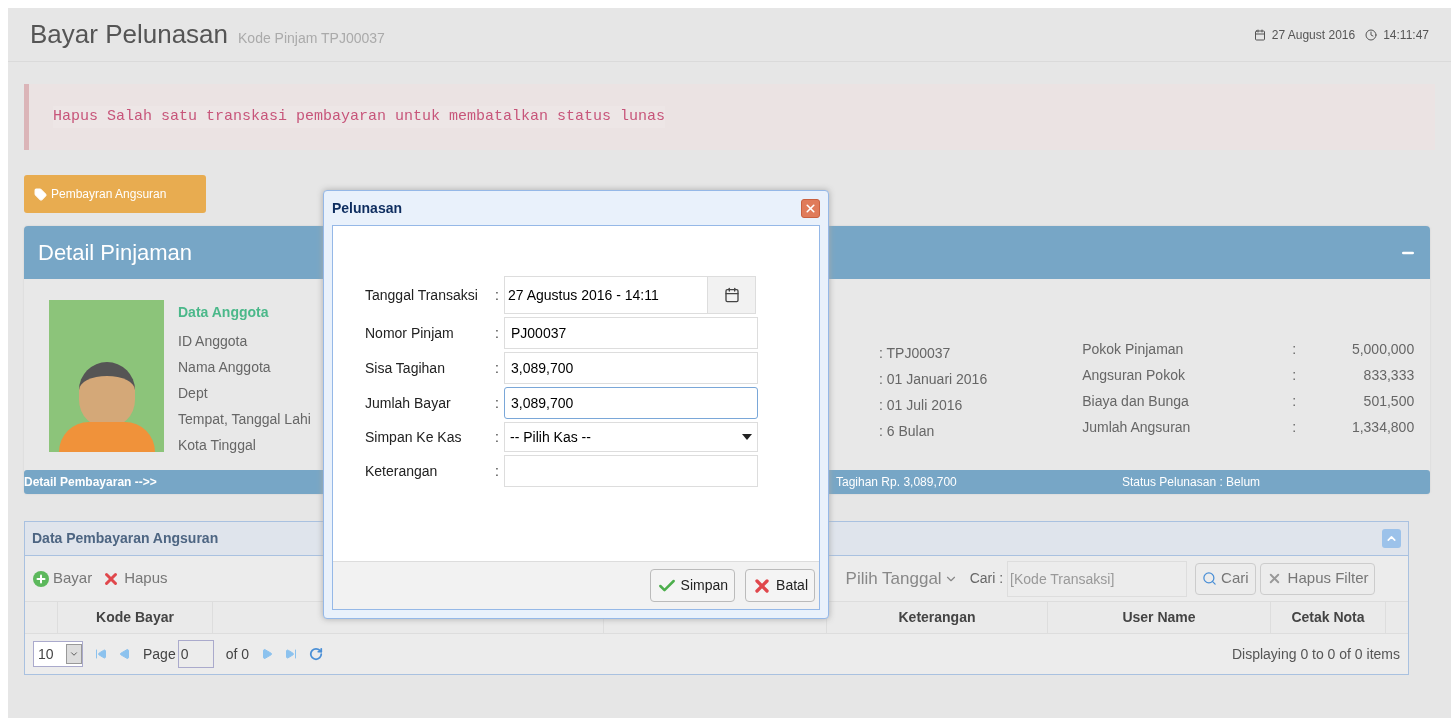 Image resolution: width=1451 pixels, height=718 pixels. Describe the element at coordinates (115, 253) in the screenshot. I see `panel-title: Detail Pinjaman` at that location.